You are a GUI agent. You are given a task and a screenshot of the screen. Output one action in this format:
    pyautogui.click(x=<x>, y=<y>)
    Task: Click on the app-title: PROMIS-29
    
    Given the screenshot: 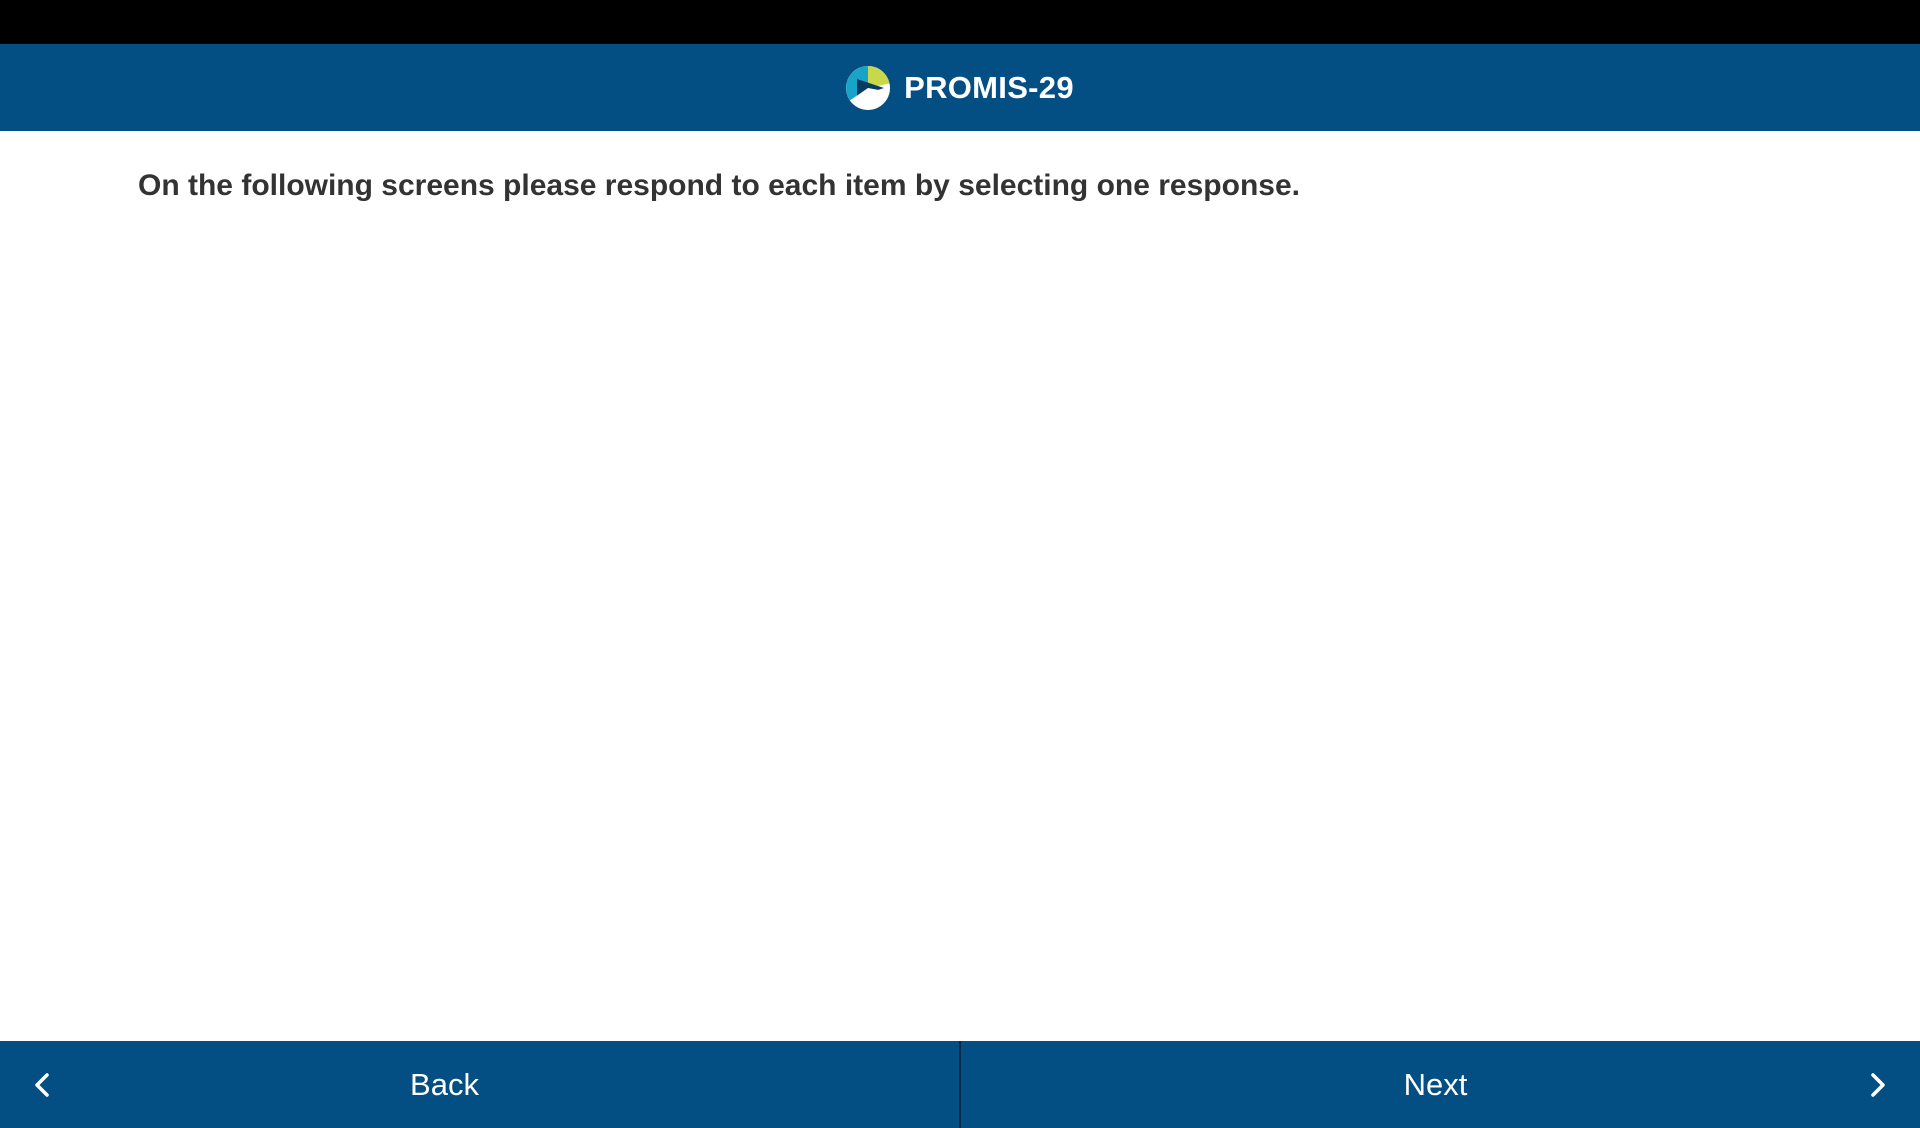 What is the action you would take?
    pyautogui.click(x=989, y=87)
    